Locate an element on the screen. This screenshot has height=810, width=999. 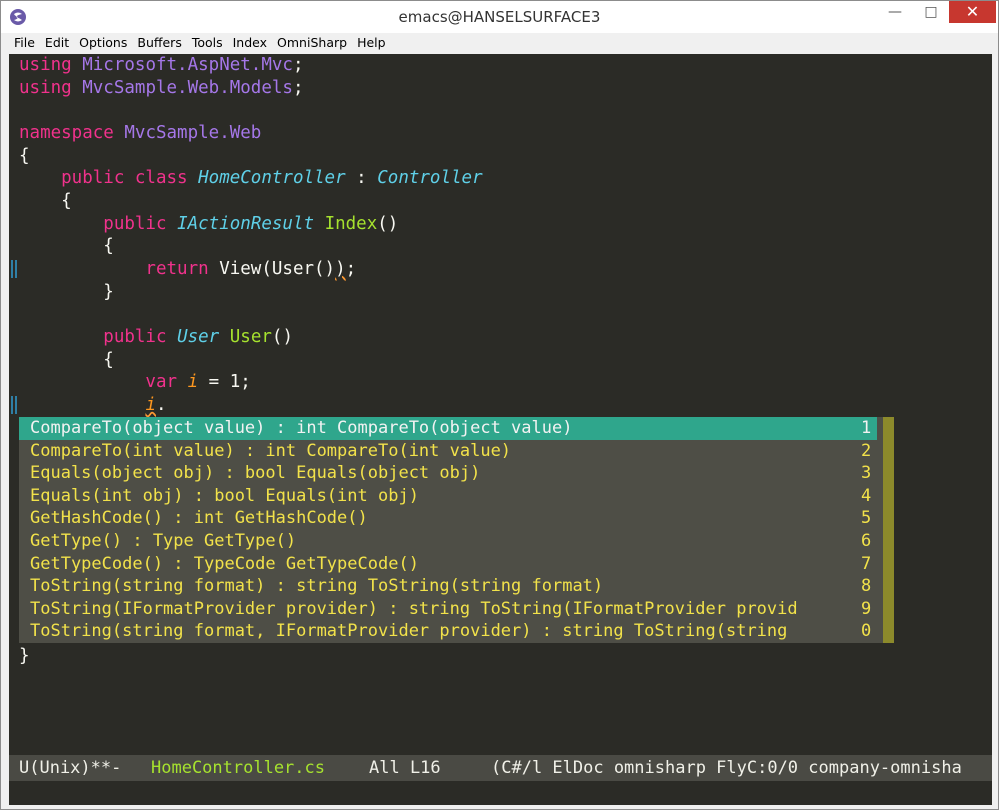
buffer-name: HomeController.cs is located at coordinates (238, 768).